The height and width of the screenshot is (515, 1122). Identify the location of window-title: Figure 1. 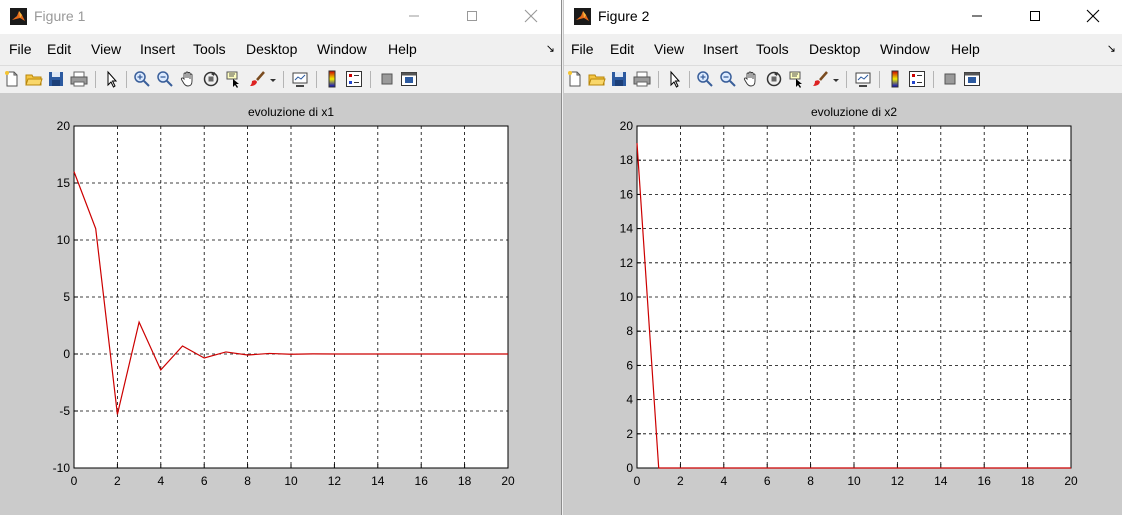
(60, 16).